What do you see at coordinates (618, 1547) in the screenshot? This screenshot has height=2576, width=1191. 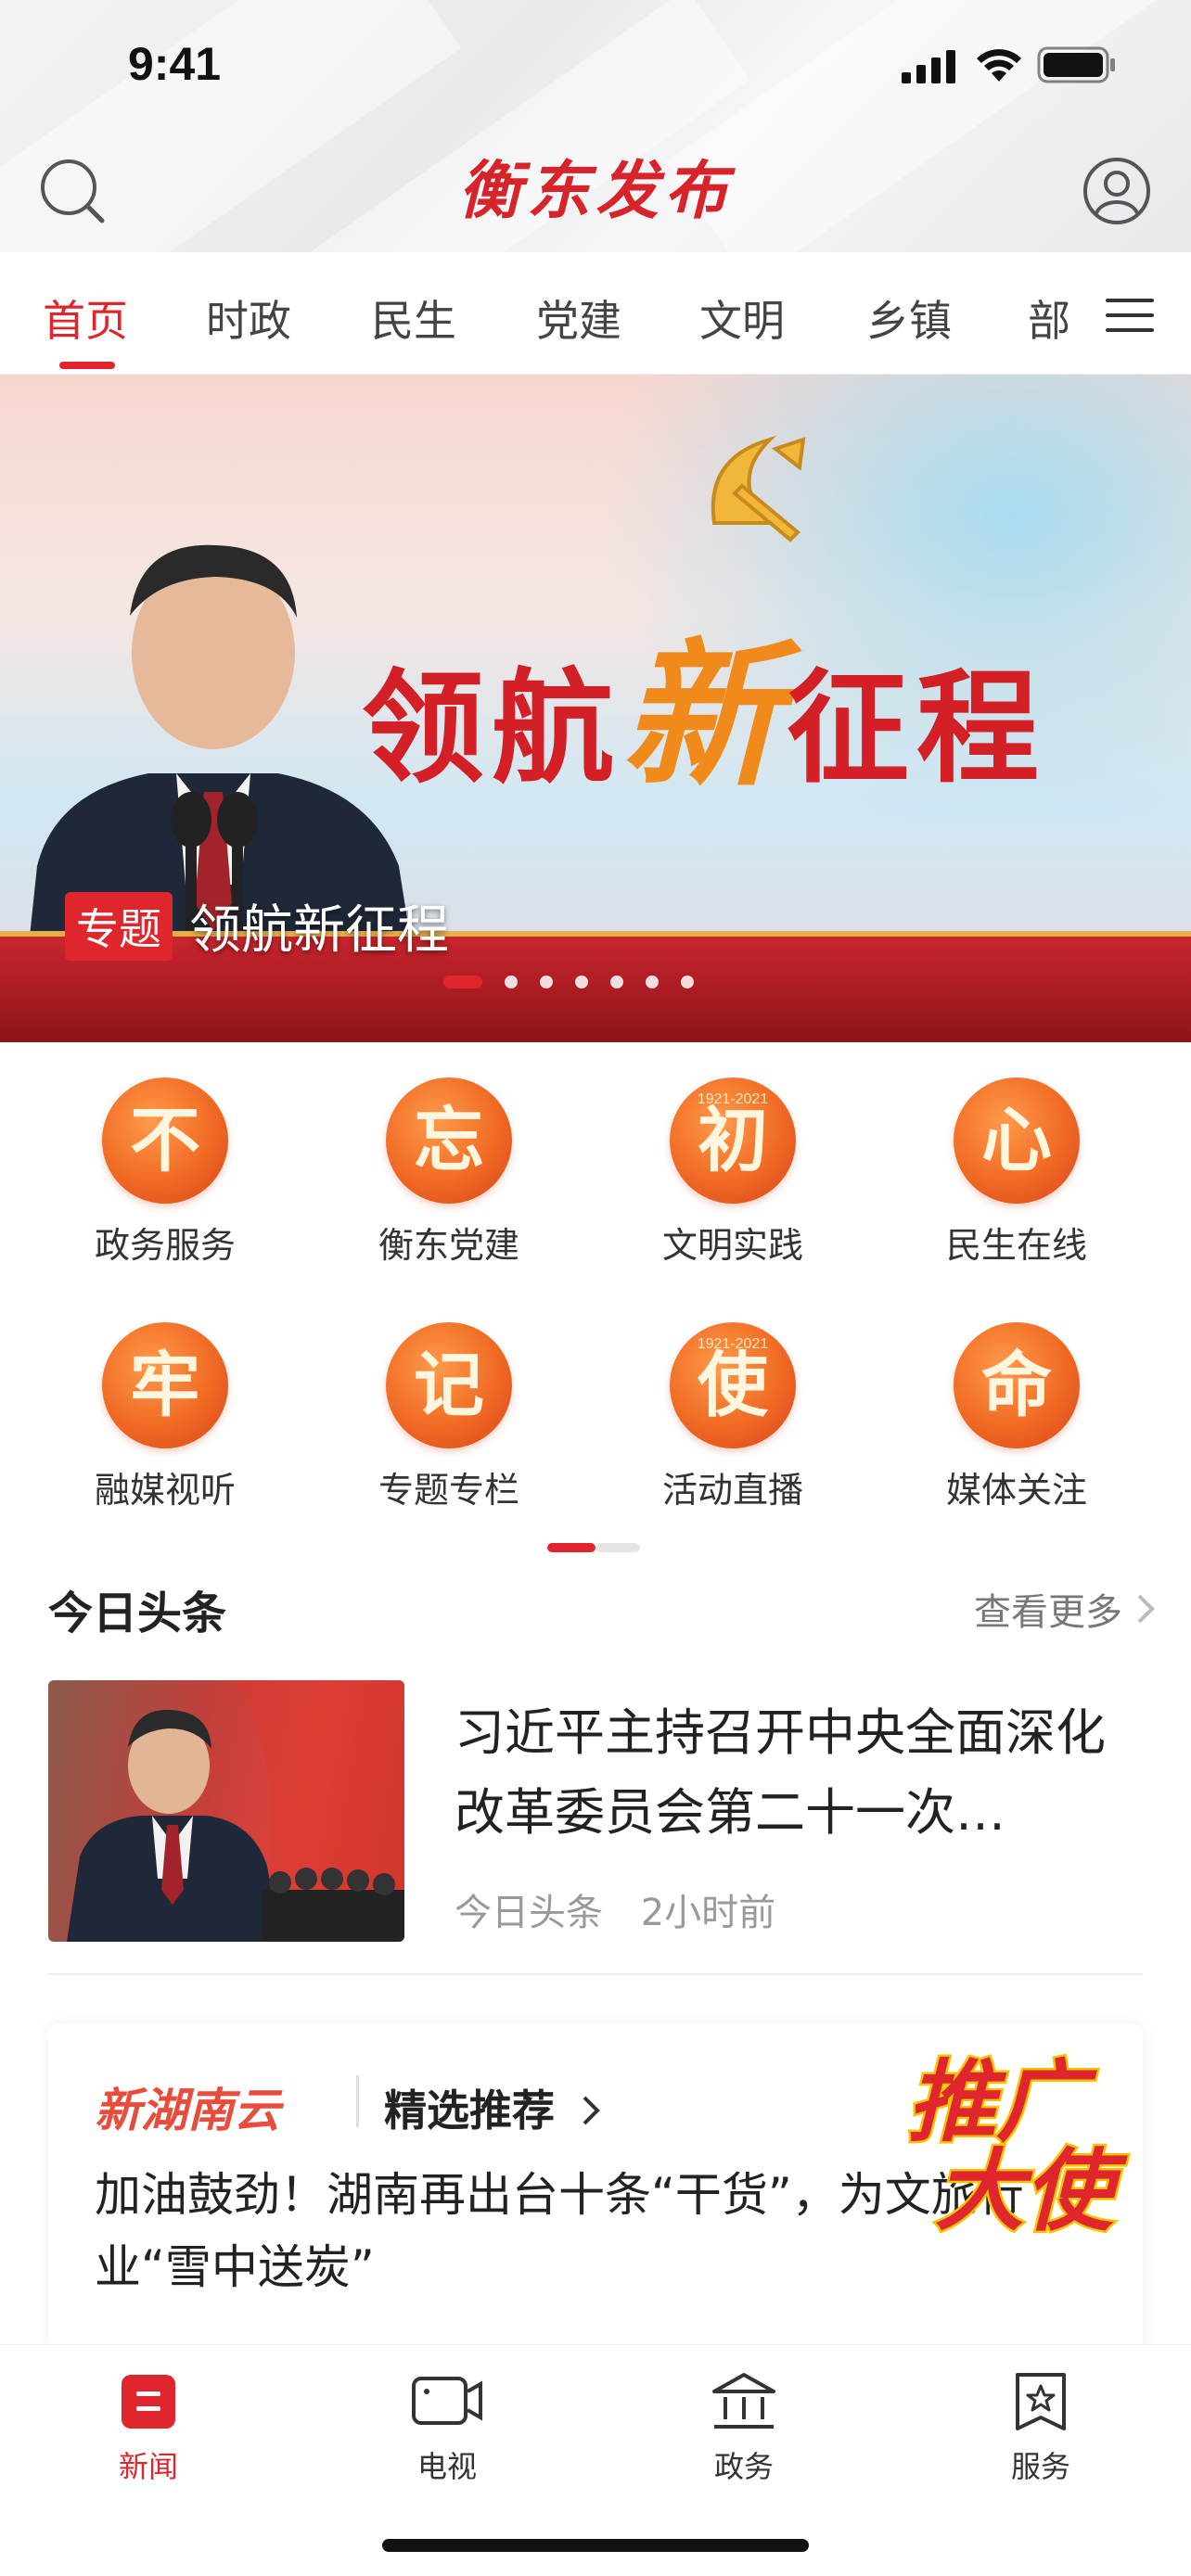 I see `page-indicator-inactive` at bounding box center [618, 1547].